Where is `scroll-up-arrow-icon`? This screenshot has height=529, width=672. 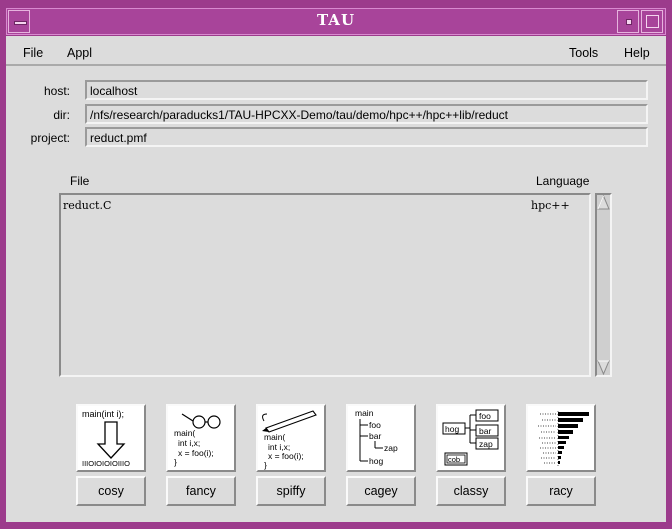 scroll-up-arrow-icon is located at coordinates (603, 202).